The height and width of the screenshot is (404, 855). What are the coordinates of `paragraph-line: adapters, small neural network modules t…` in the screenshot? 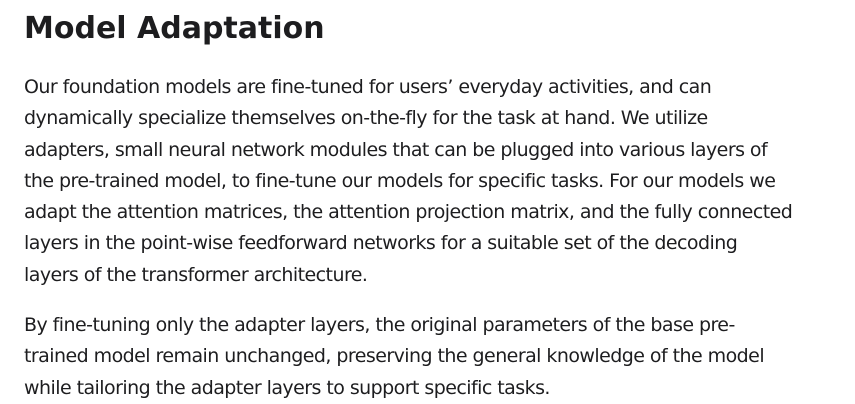 It's located at (396, 149).